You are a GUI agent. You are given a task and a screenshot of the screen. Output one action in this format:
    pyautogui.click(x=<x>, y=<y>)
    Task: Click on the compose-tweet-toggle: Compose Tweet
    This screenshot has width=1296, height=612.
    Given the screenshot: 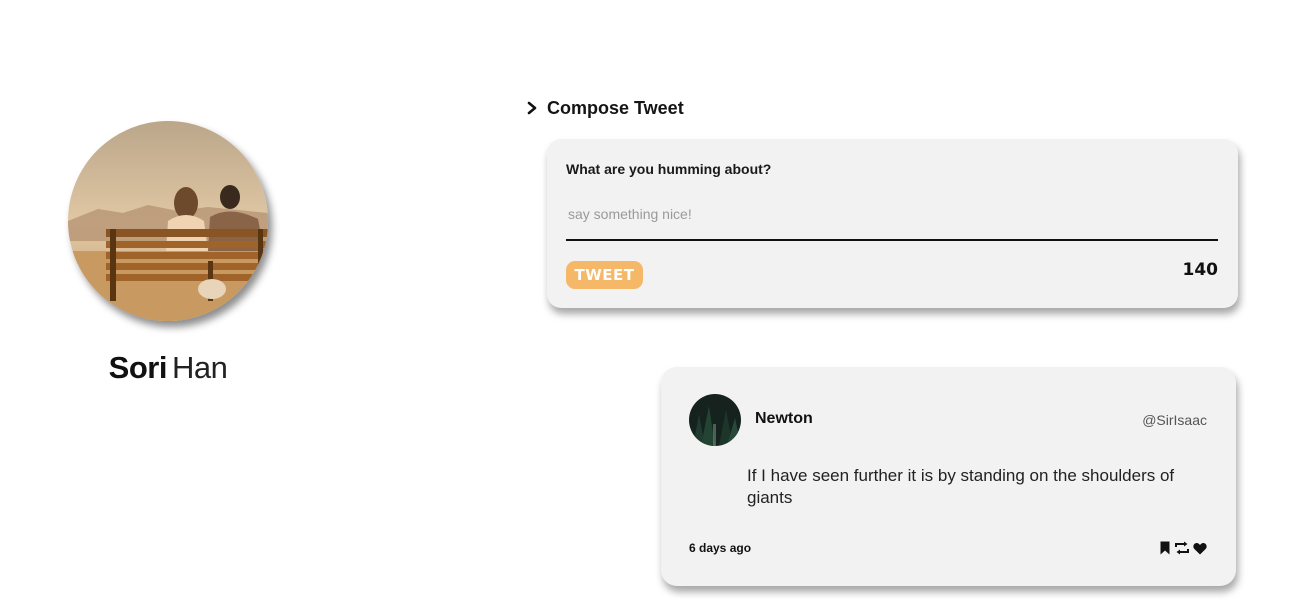 What is the action you would take?
    pyautogui.click(x=605, y=108)
    